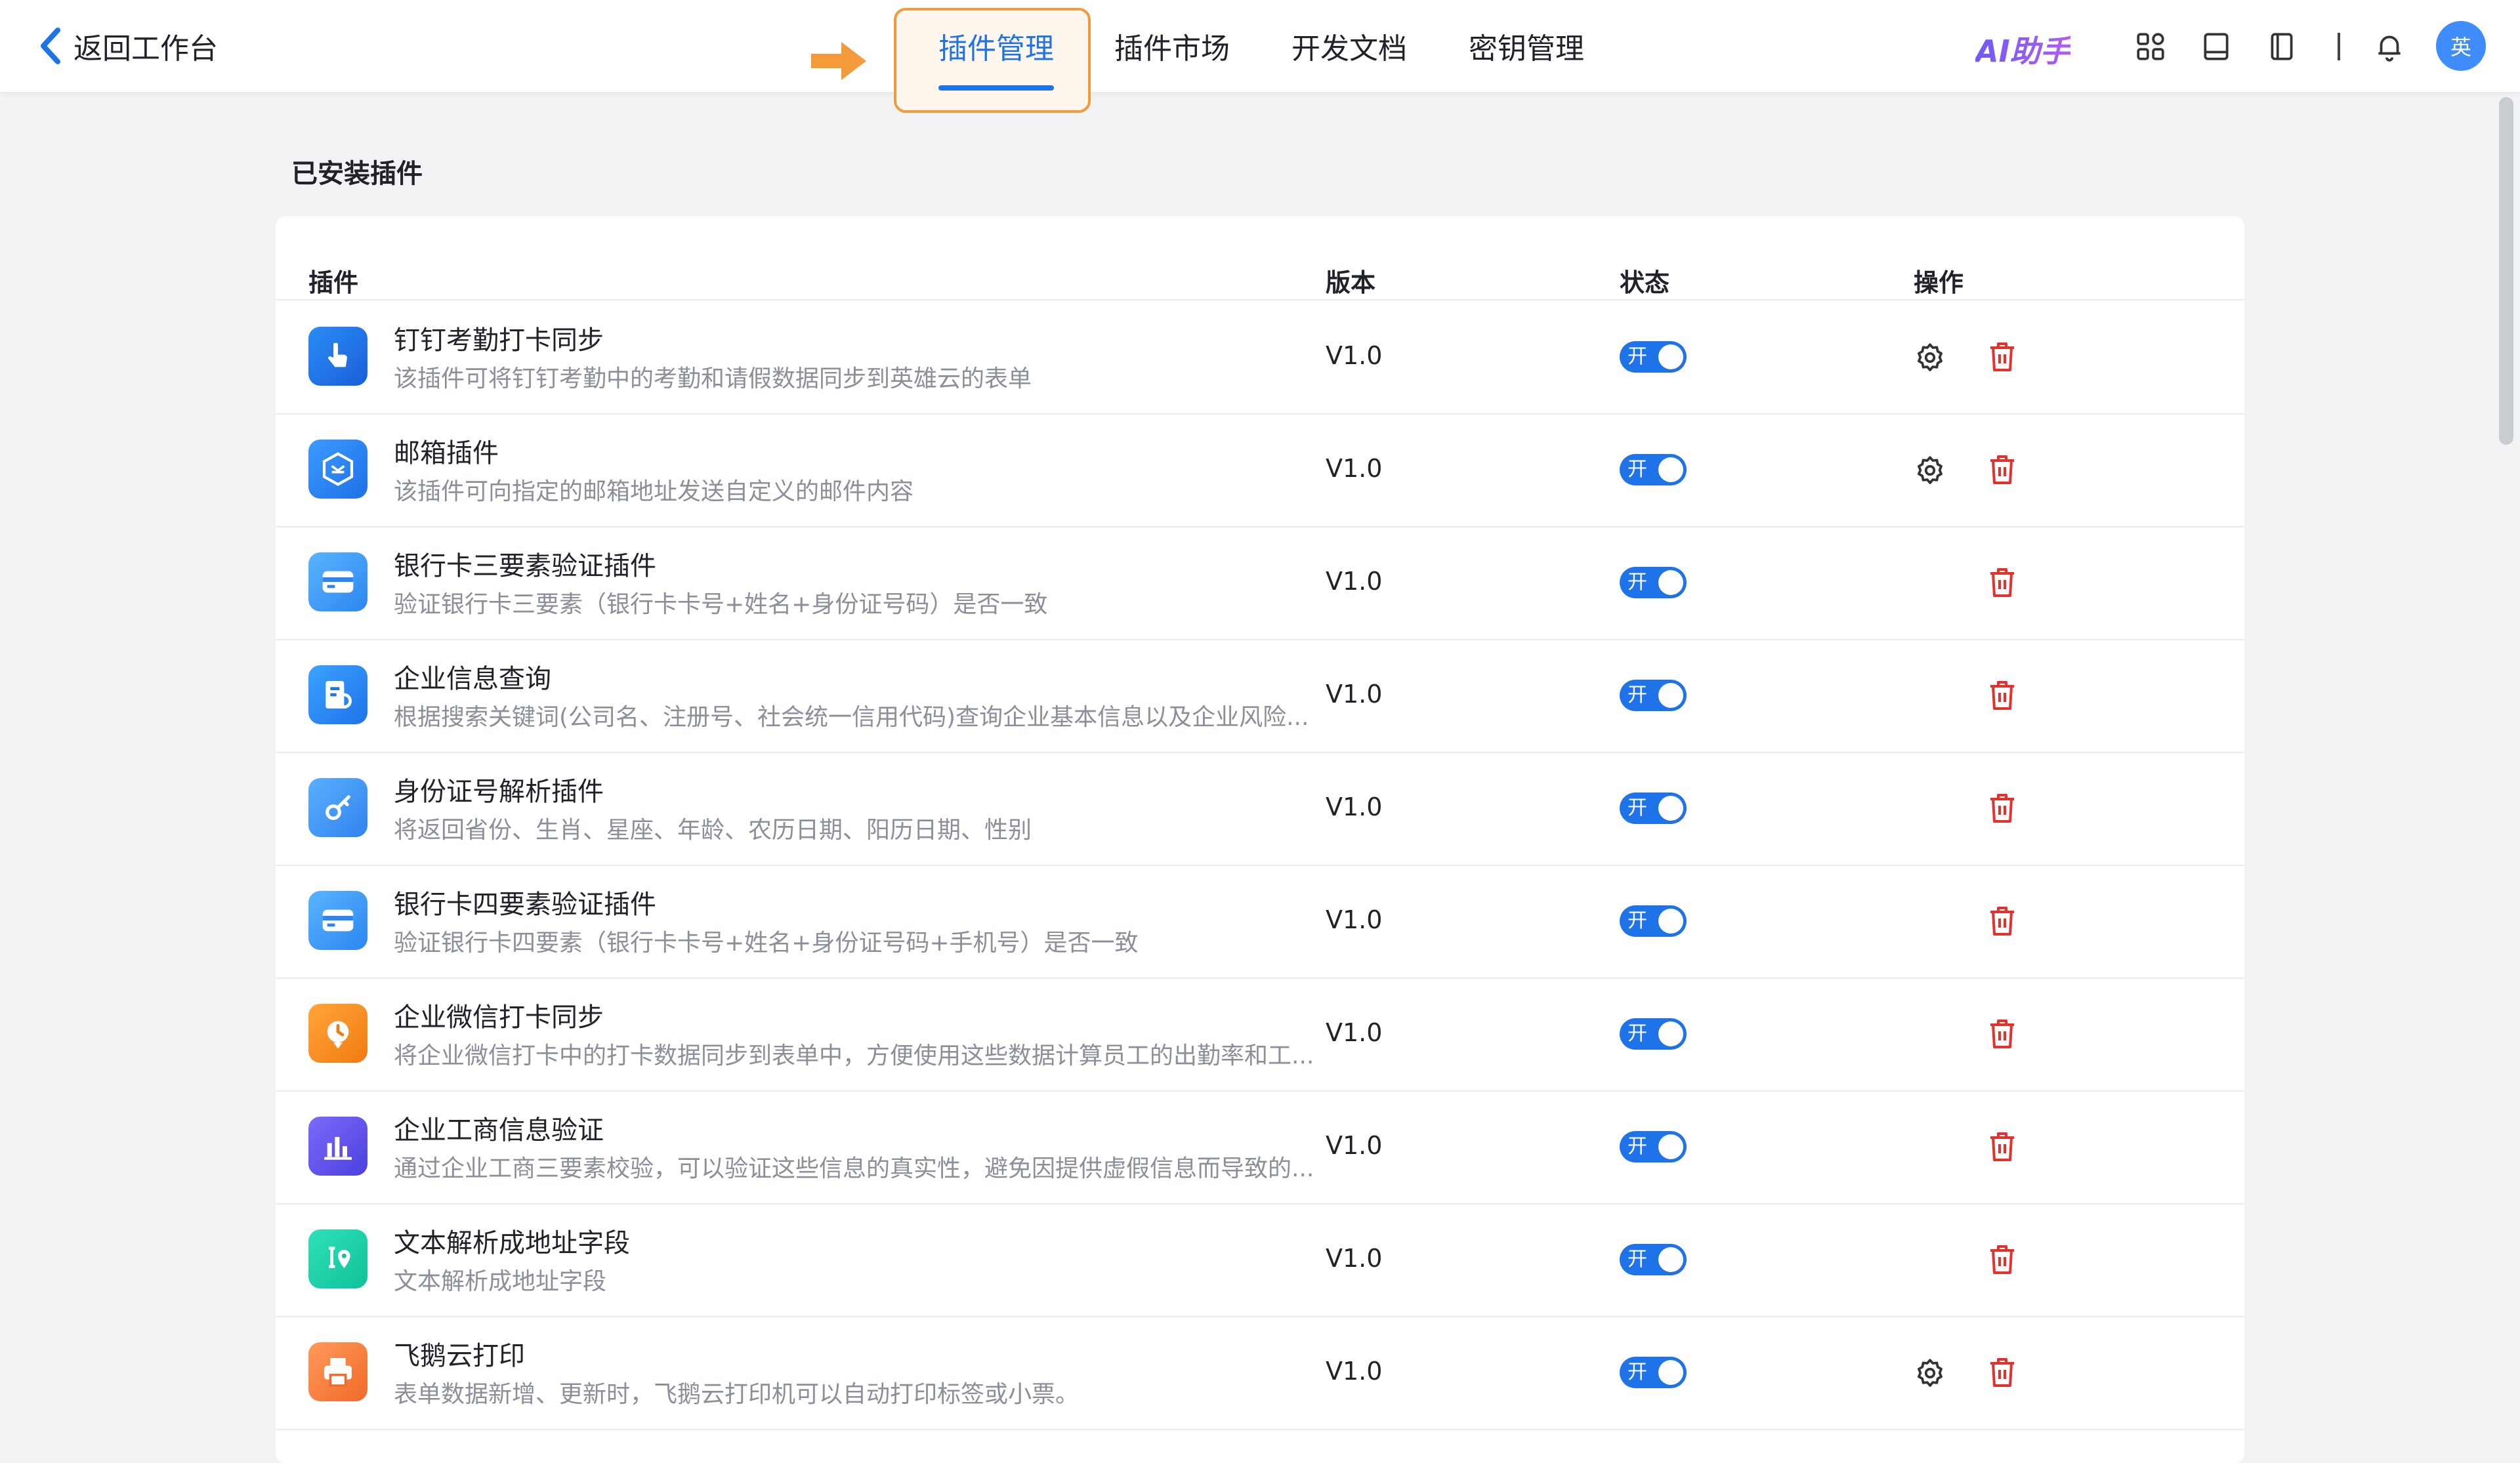 The height and width of the screenshot is (1463, 2520). Describe the element at coordinates (338, 808) in the screenshot. I see `id-key-icon` at that location.